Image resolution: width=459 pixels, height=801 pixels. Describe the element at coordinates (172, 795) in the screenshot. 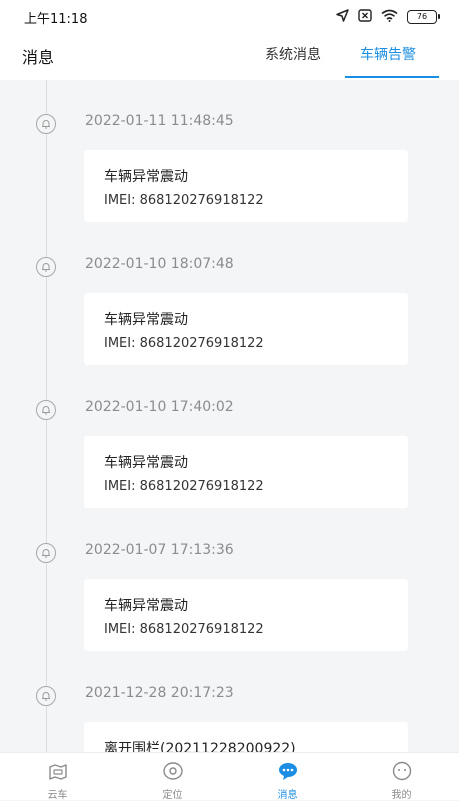

I see `nav-label: 定位` at that location.